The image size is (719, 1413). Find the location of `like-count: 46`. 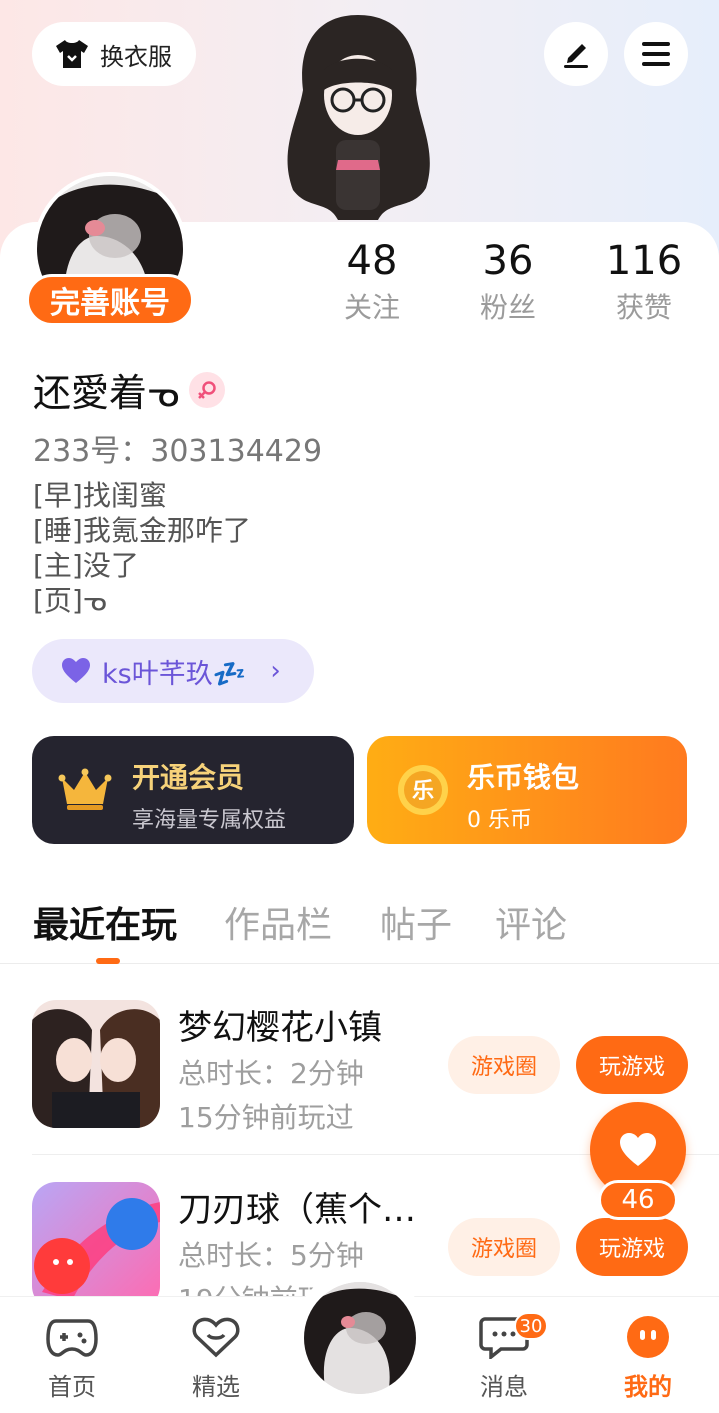

like-count: 46 is located at coordinates (638, 1200).